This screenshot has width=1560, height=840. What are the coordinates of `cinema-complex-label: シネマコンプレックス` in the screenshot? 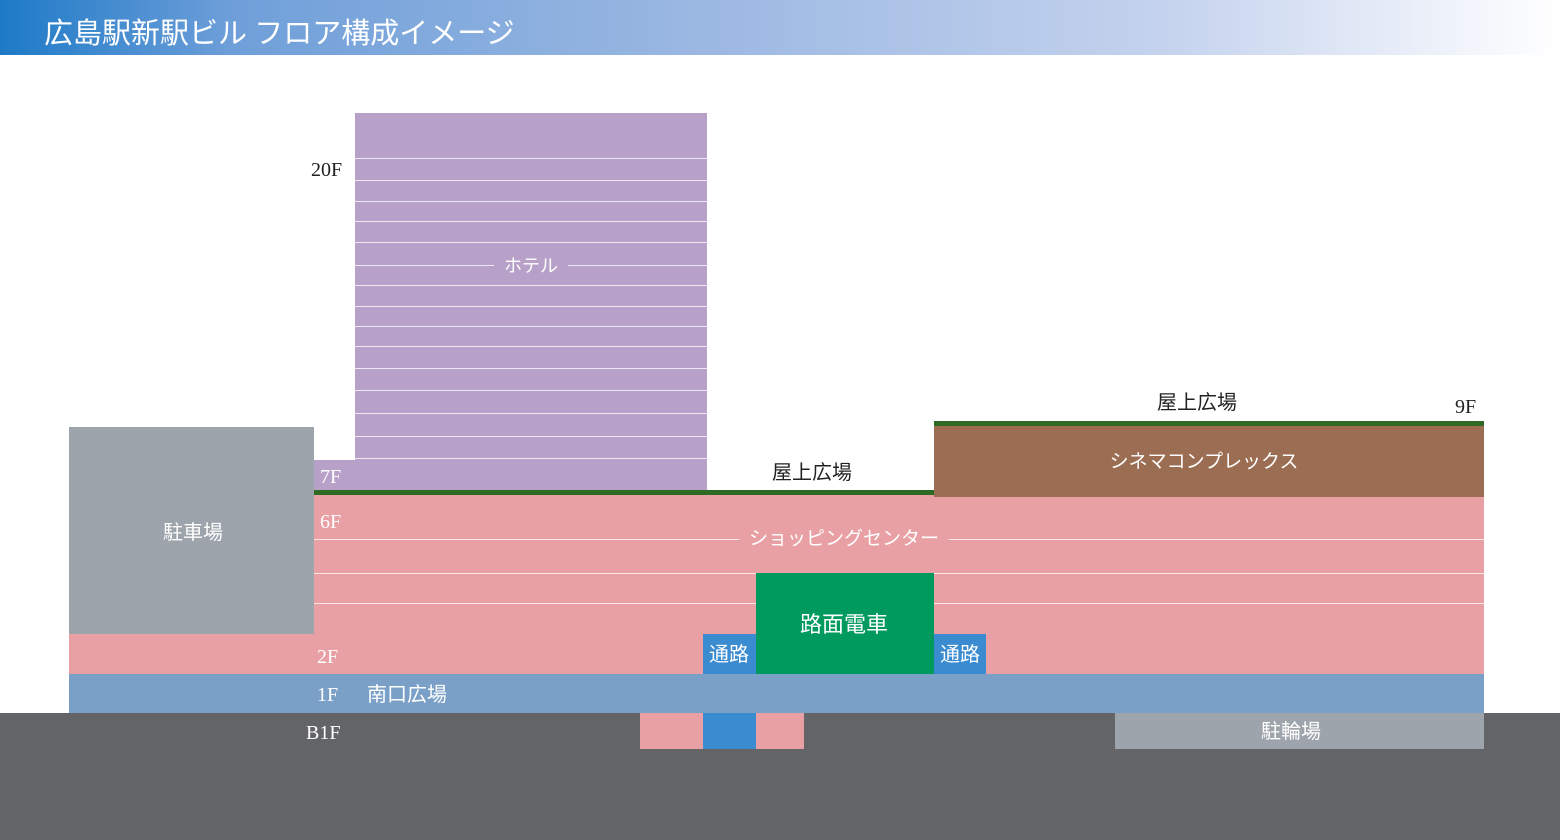 It's located at (1204, 462).